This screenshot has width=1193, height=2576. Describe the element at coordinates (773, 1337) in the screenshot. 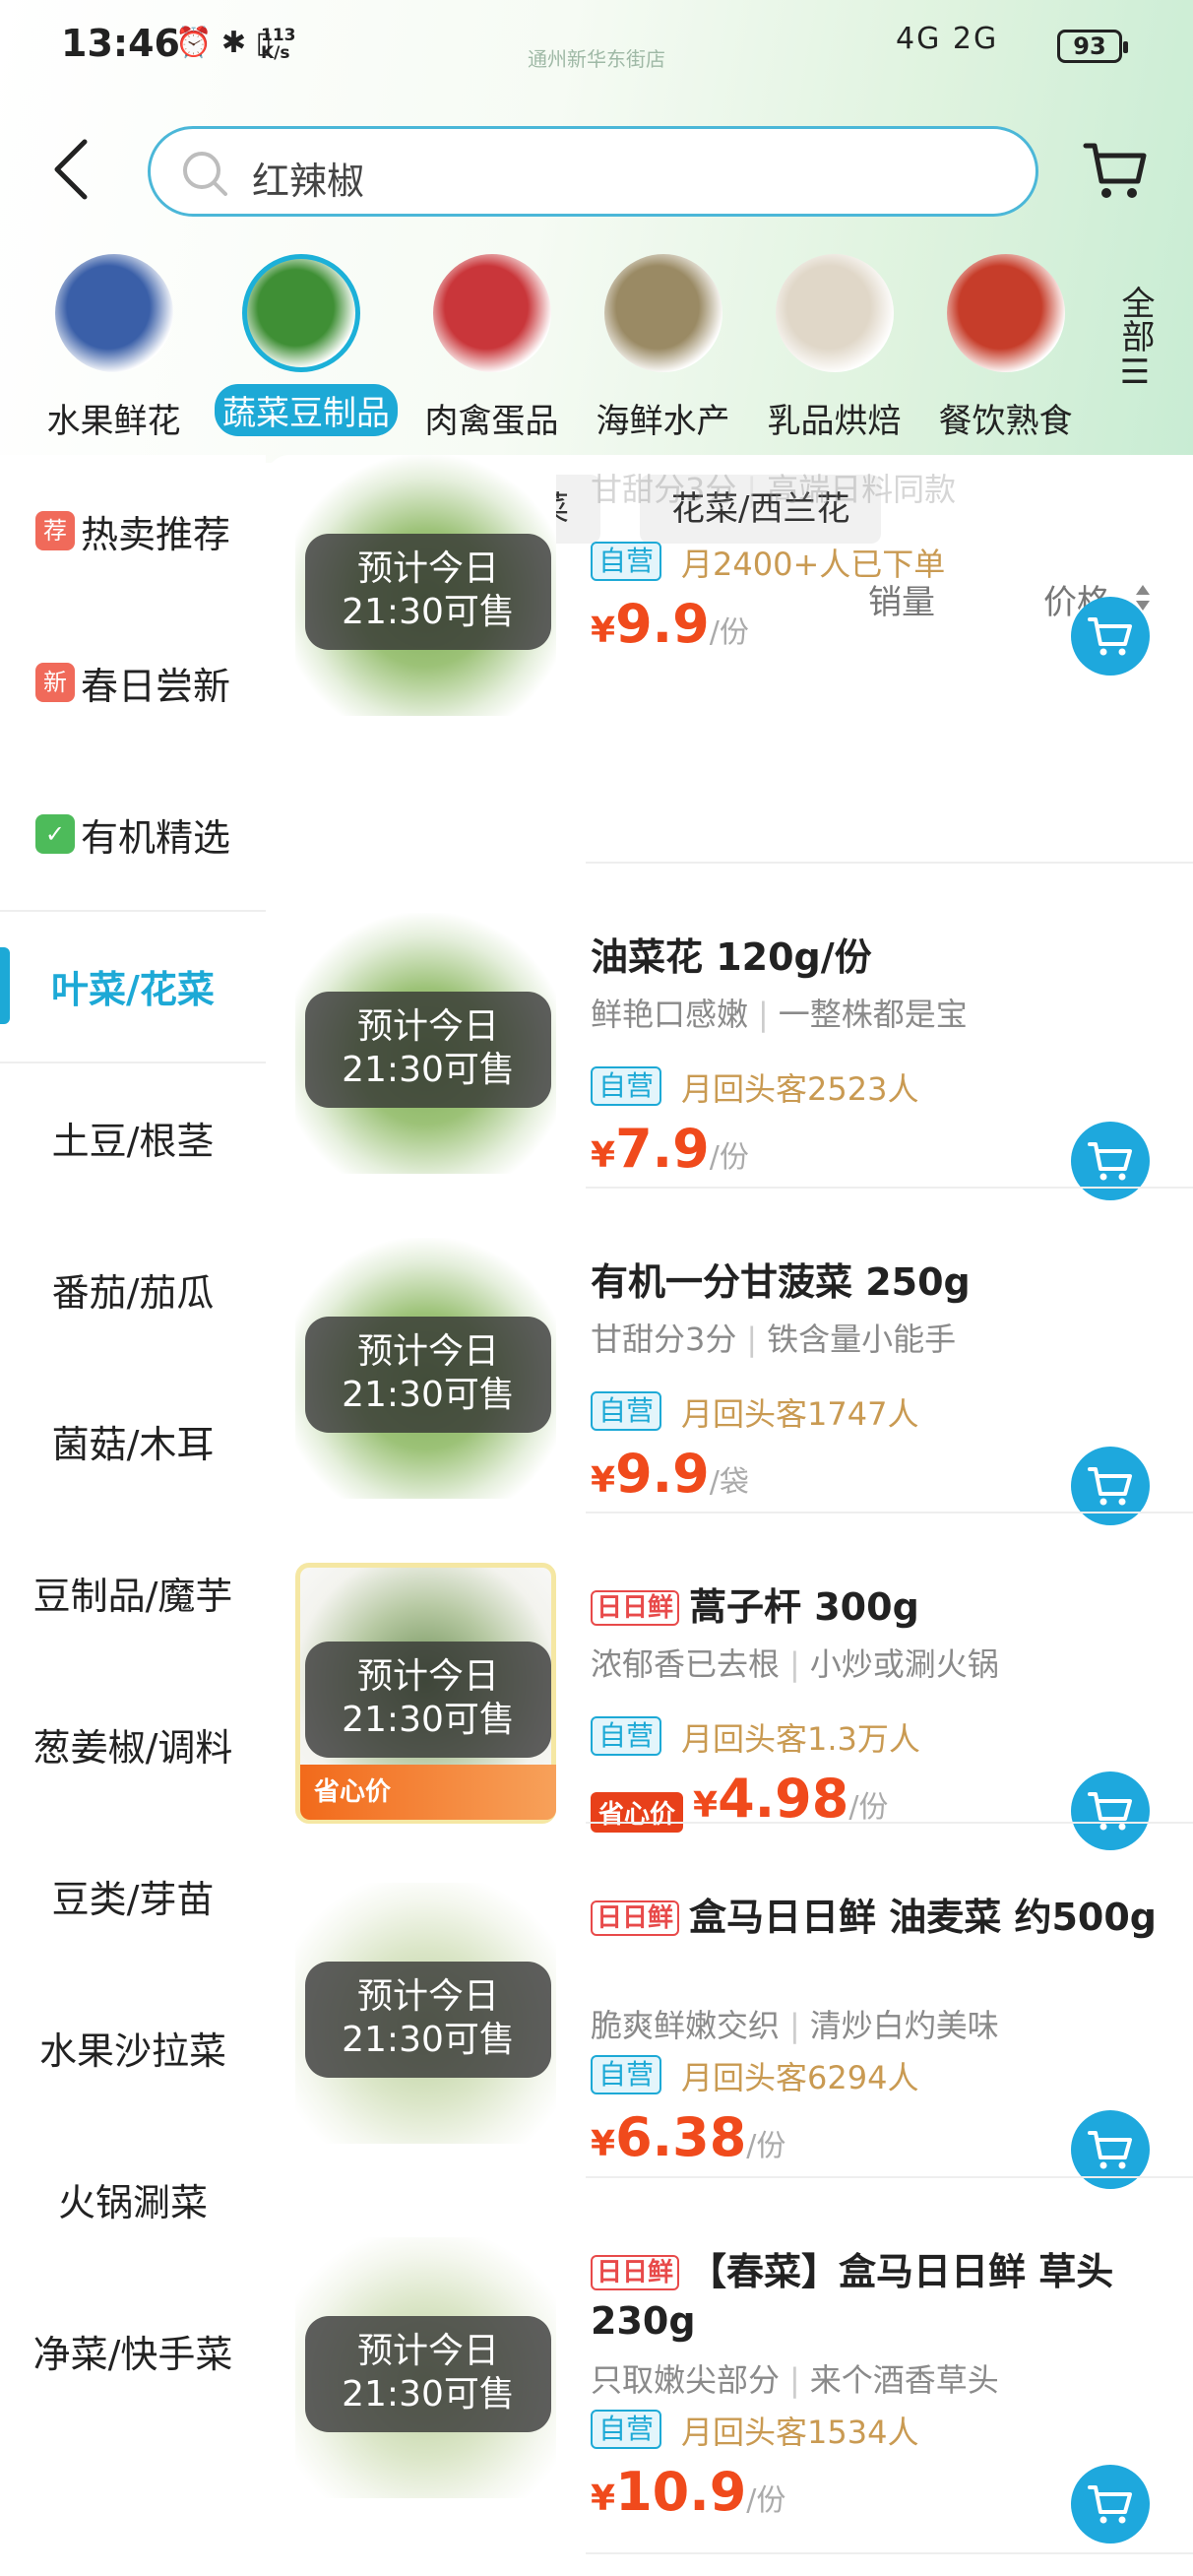

I see `product-subtitle: 甘甜分3分 | 铁含量小能手` at that location.